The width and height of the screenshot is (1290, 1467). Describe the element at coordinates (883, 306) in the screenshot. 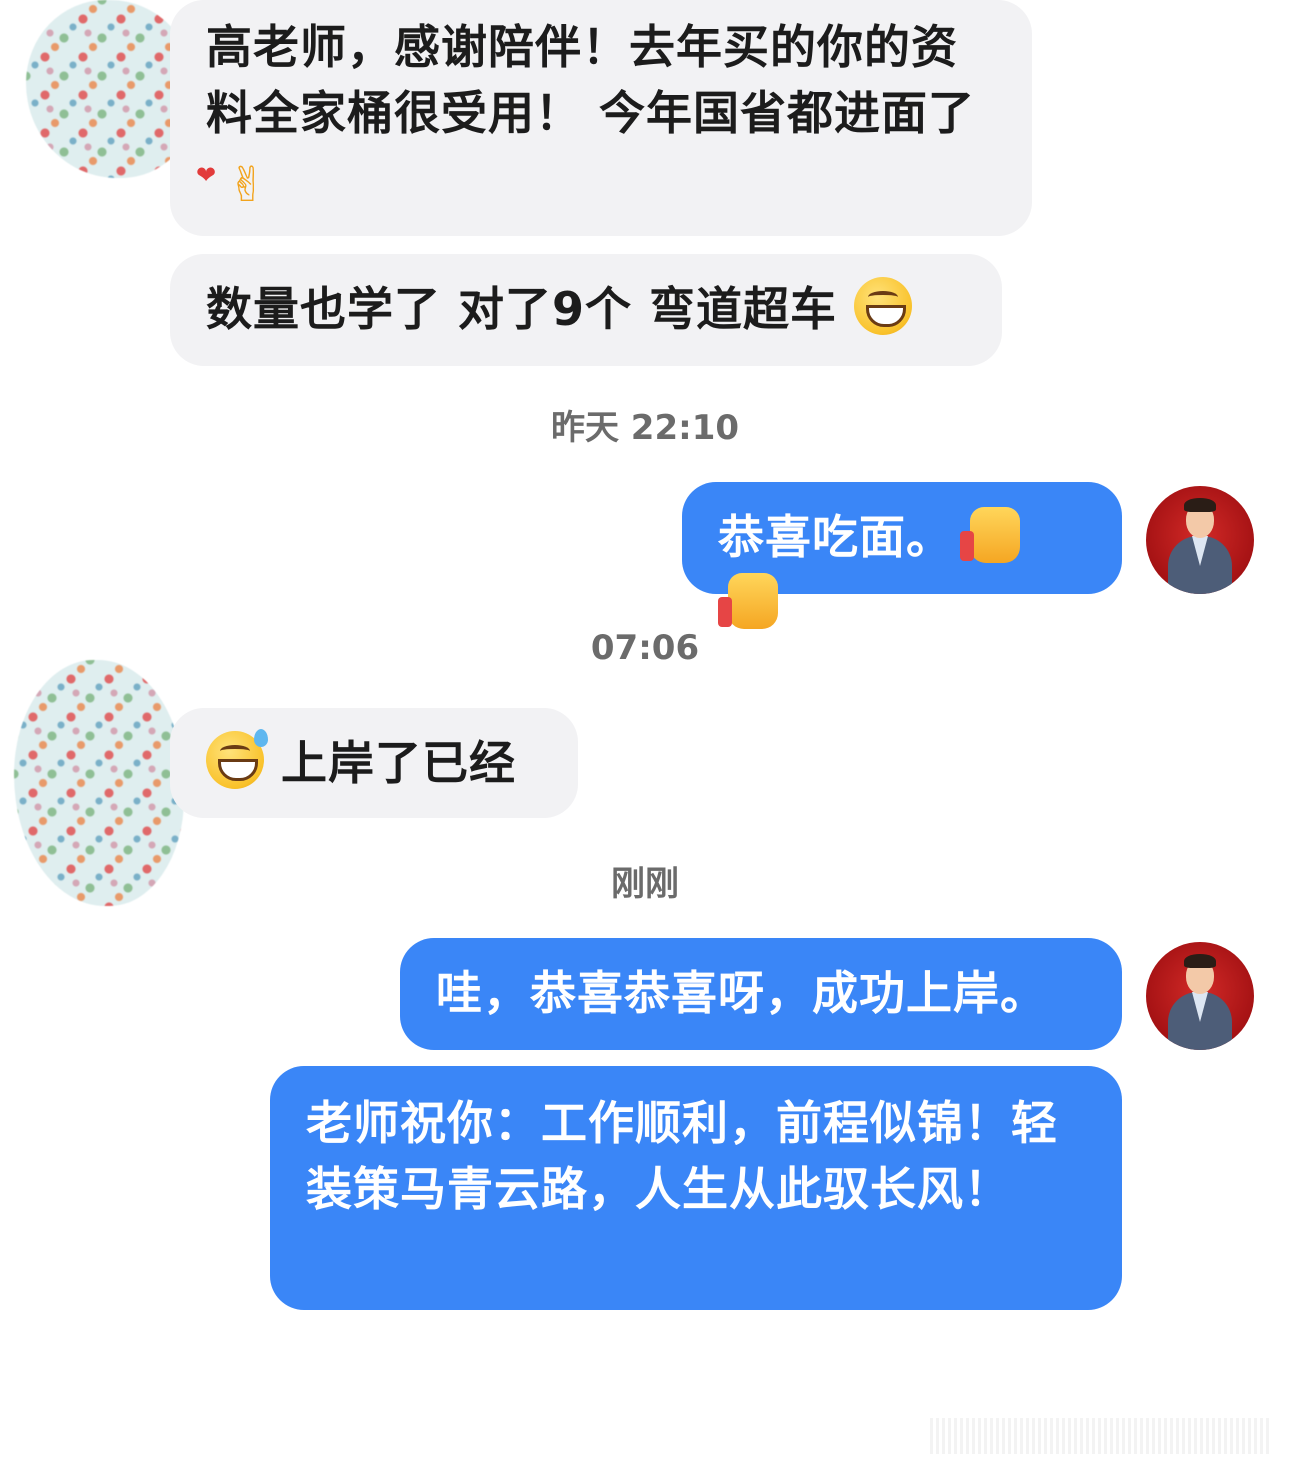

I see `grin-emoji-icon` at that location.